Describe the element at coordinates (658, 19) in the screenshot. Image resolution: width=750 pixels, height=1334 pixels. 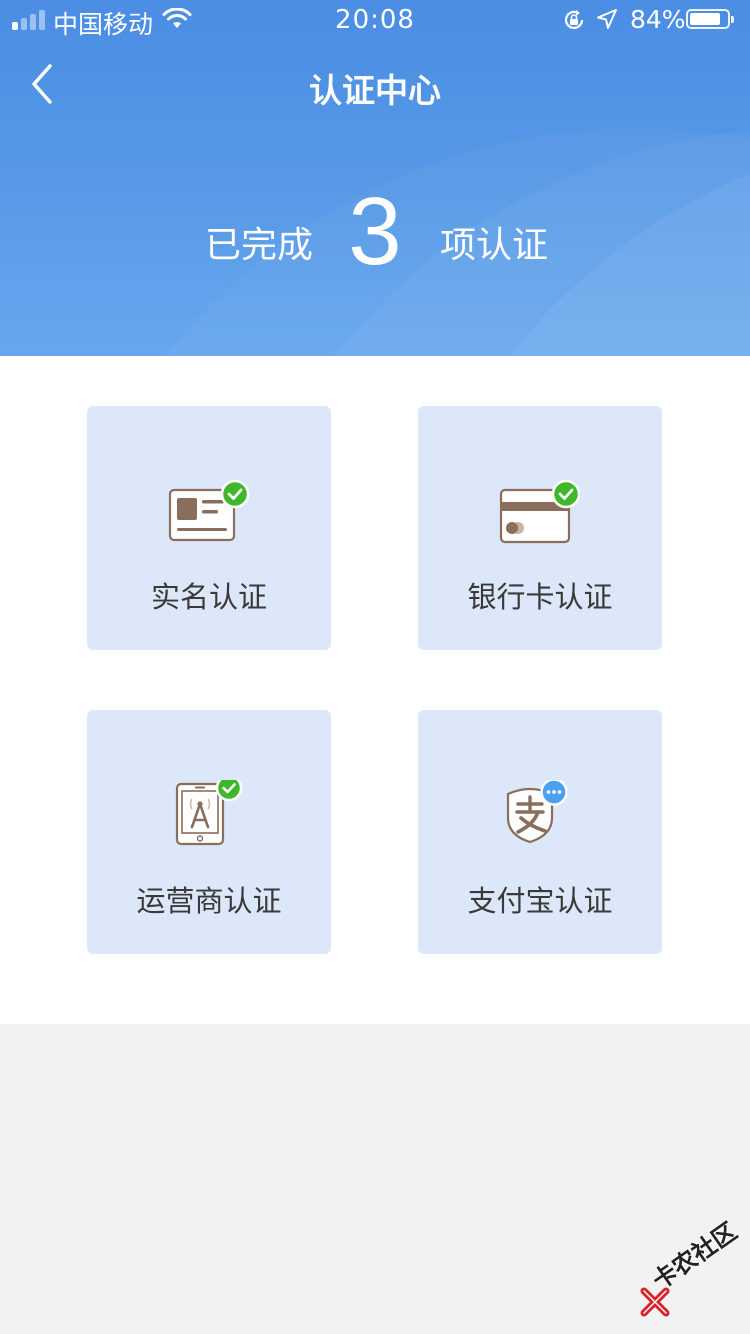
I see `battery-percent: 84%` at that location.